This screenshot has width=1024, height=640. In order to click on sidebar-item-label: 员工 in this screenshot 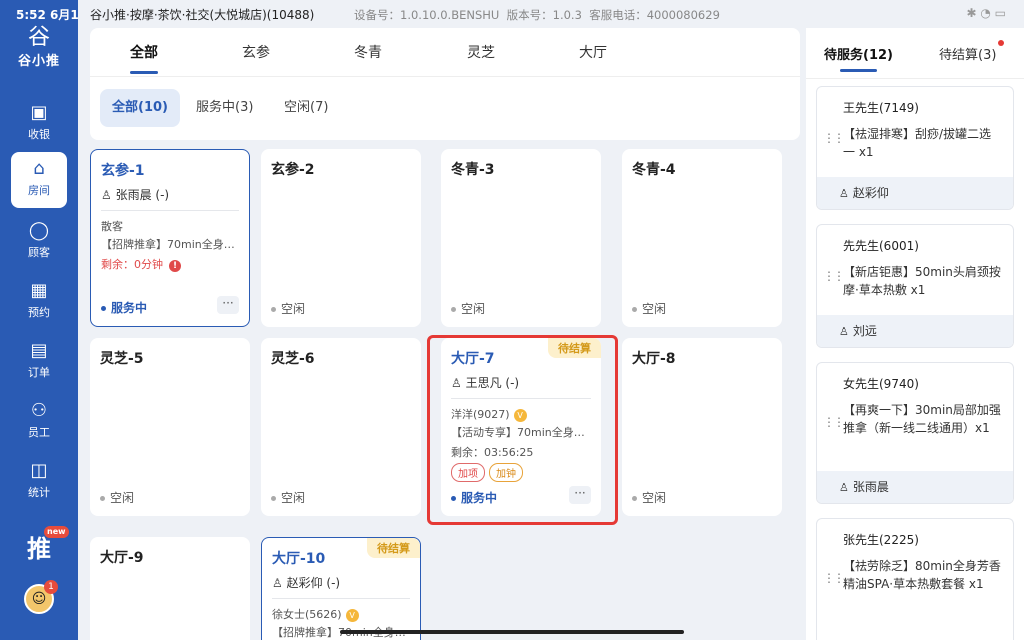, I will do `click(39, 432)`.